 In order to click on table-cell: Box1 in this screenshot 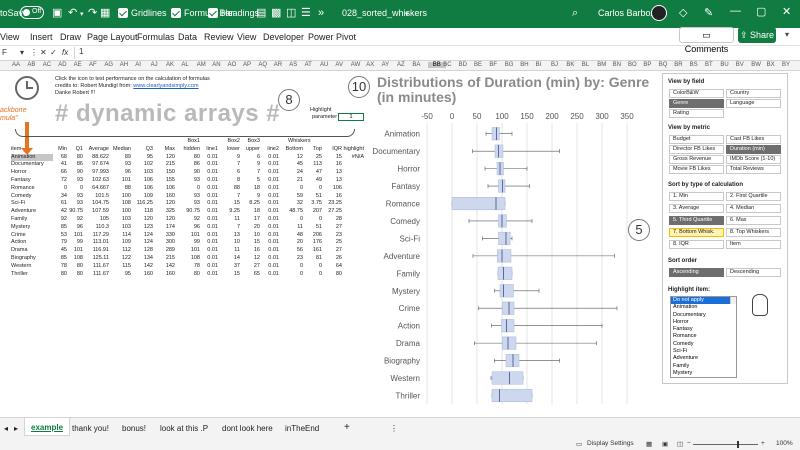, I will do `click(187, 142)`.